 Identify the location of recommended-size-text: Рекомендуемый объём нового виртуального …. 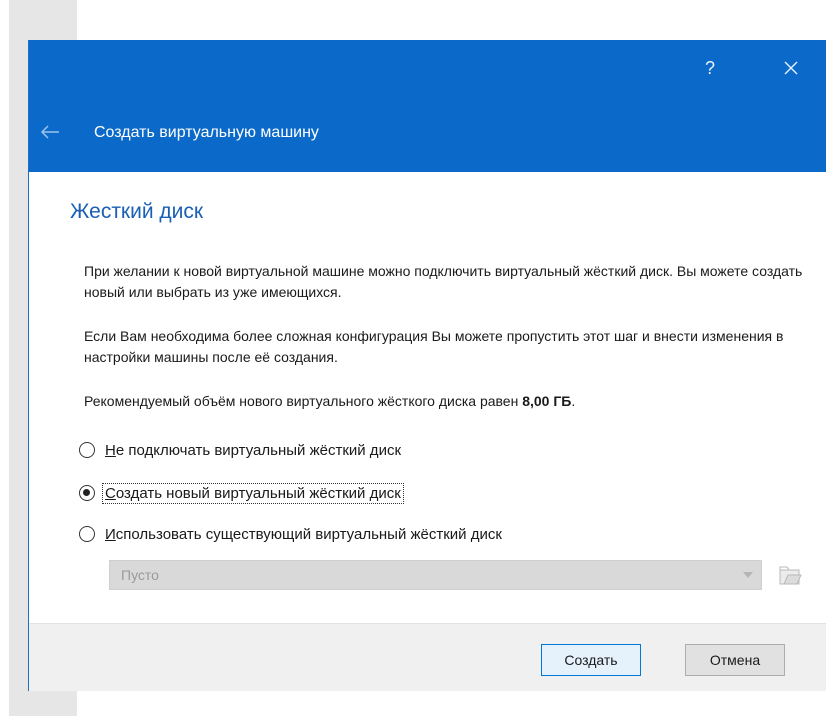
(451, 401).